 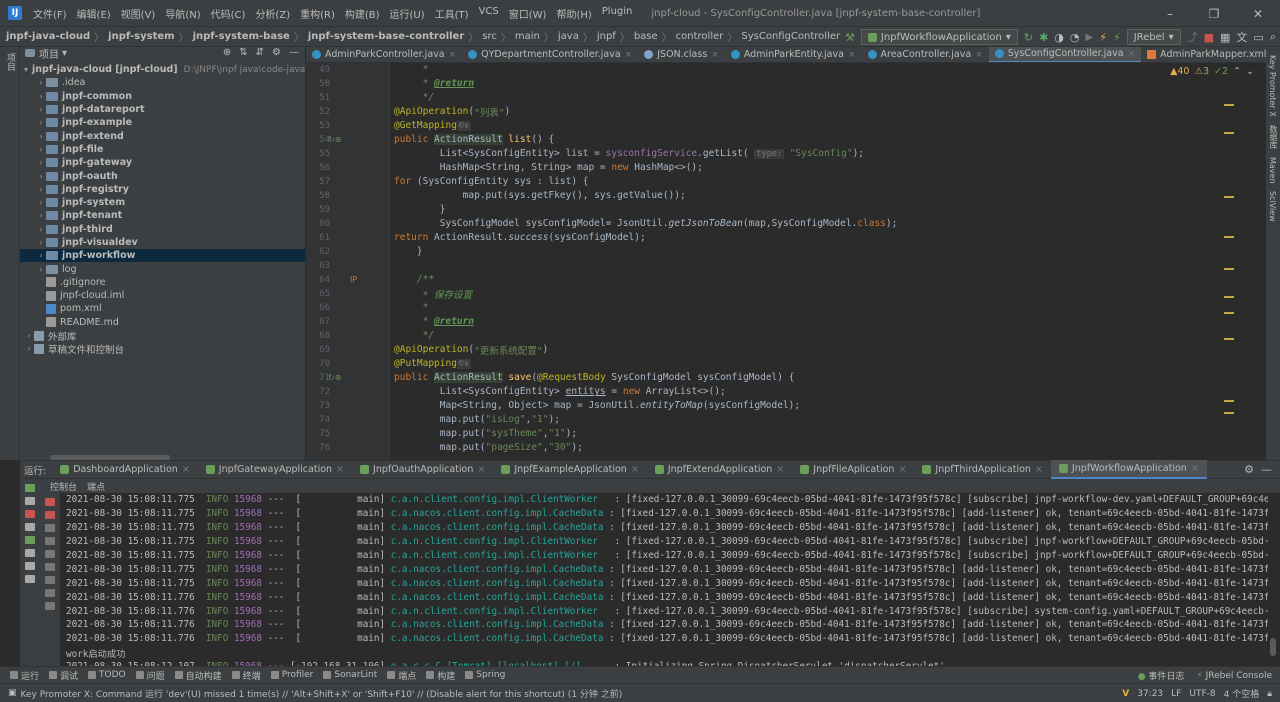 What do you see at coordinates (489, 36) in the screenshot?
I see `breadcrumb-item: src` at bounding box center [489, 36].